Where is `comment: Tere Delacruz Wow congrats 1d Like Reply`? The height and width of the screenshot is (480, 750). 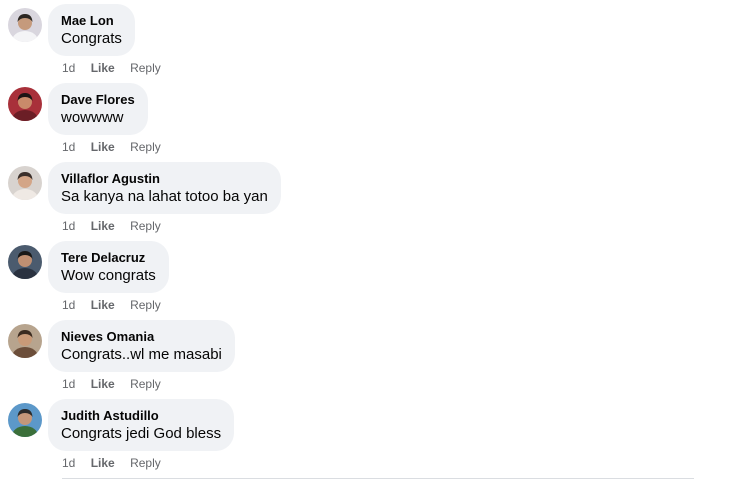
comment: Tere Delacruz Wow congrats 1d Like Reply is located at coordinates (356, 277).